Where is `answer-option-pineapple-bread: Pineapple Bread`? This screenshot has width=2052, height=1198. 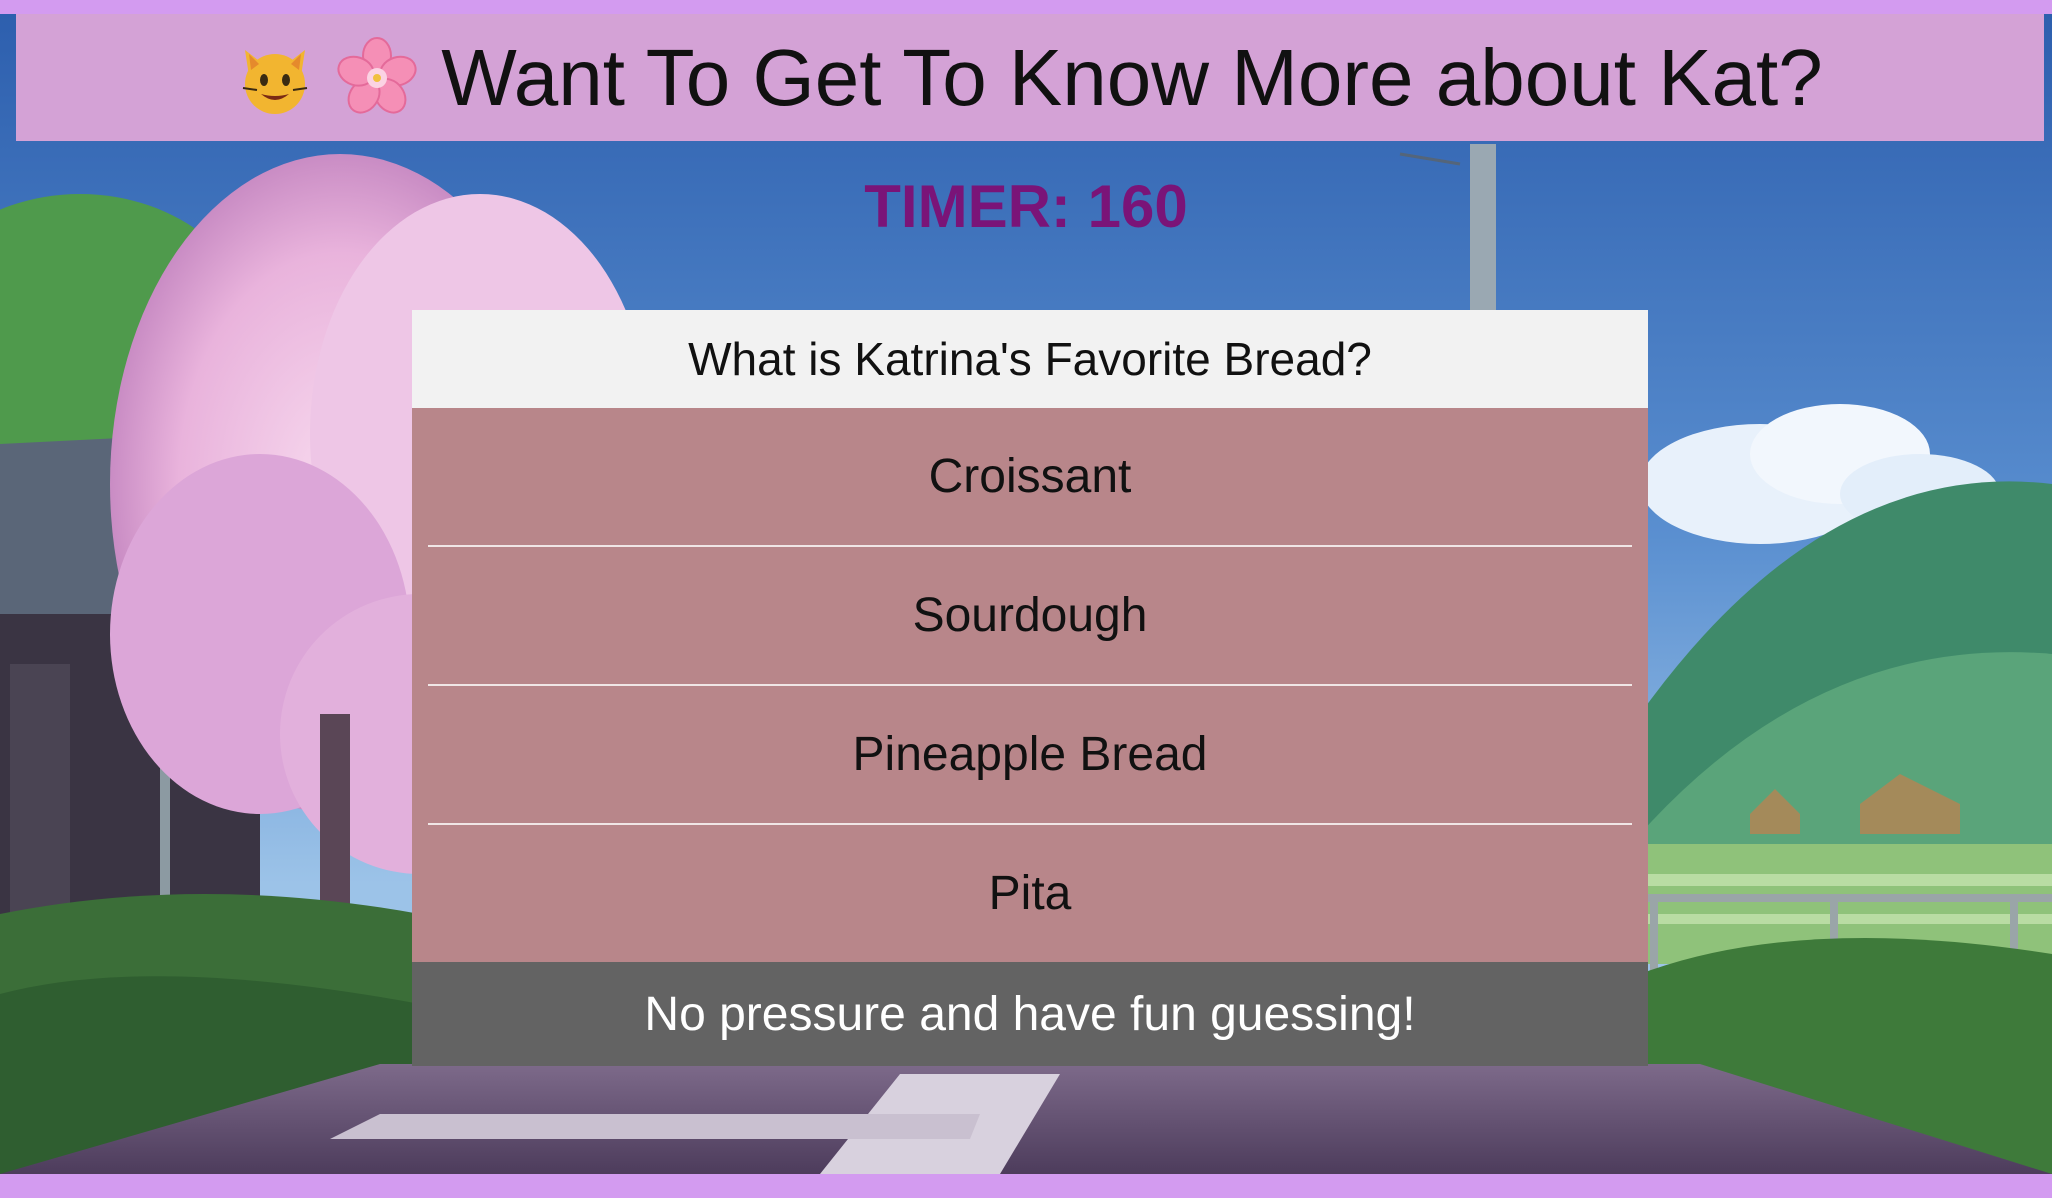
answer-option-pineapple-bread: Pineapple Bread is located at coordinates (1030, 755).